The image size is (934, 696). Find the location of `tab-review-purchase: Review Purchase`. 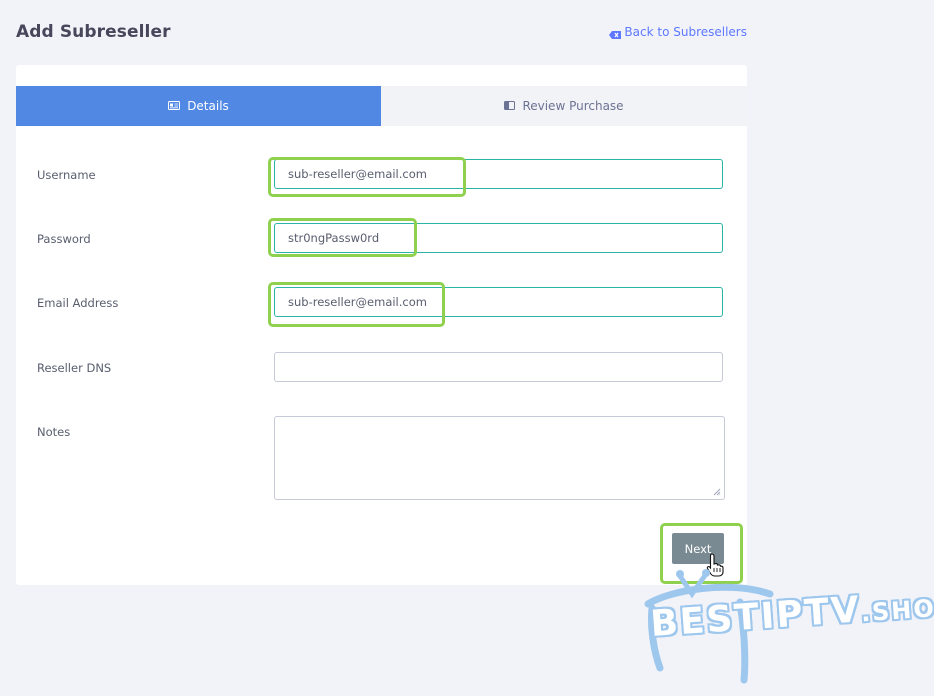

tab-review-purchase: Review Purchase is located at coordinates (564, 106).